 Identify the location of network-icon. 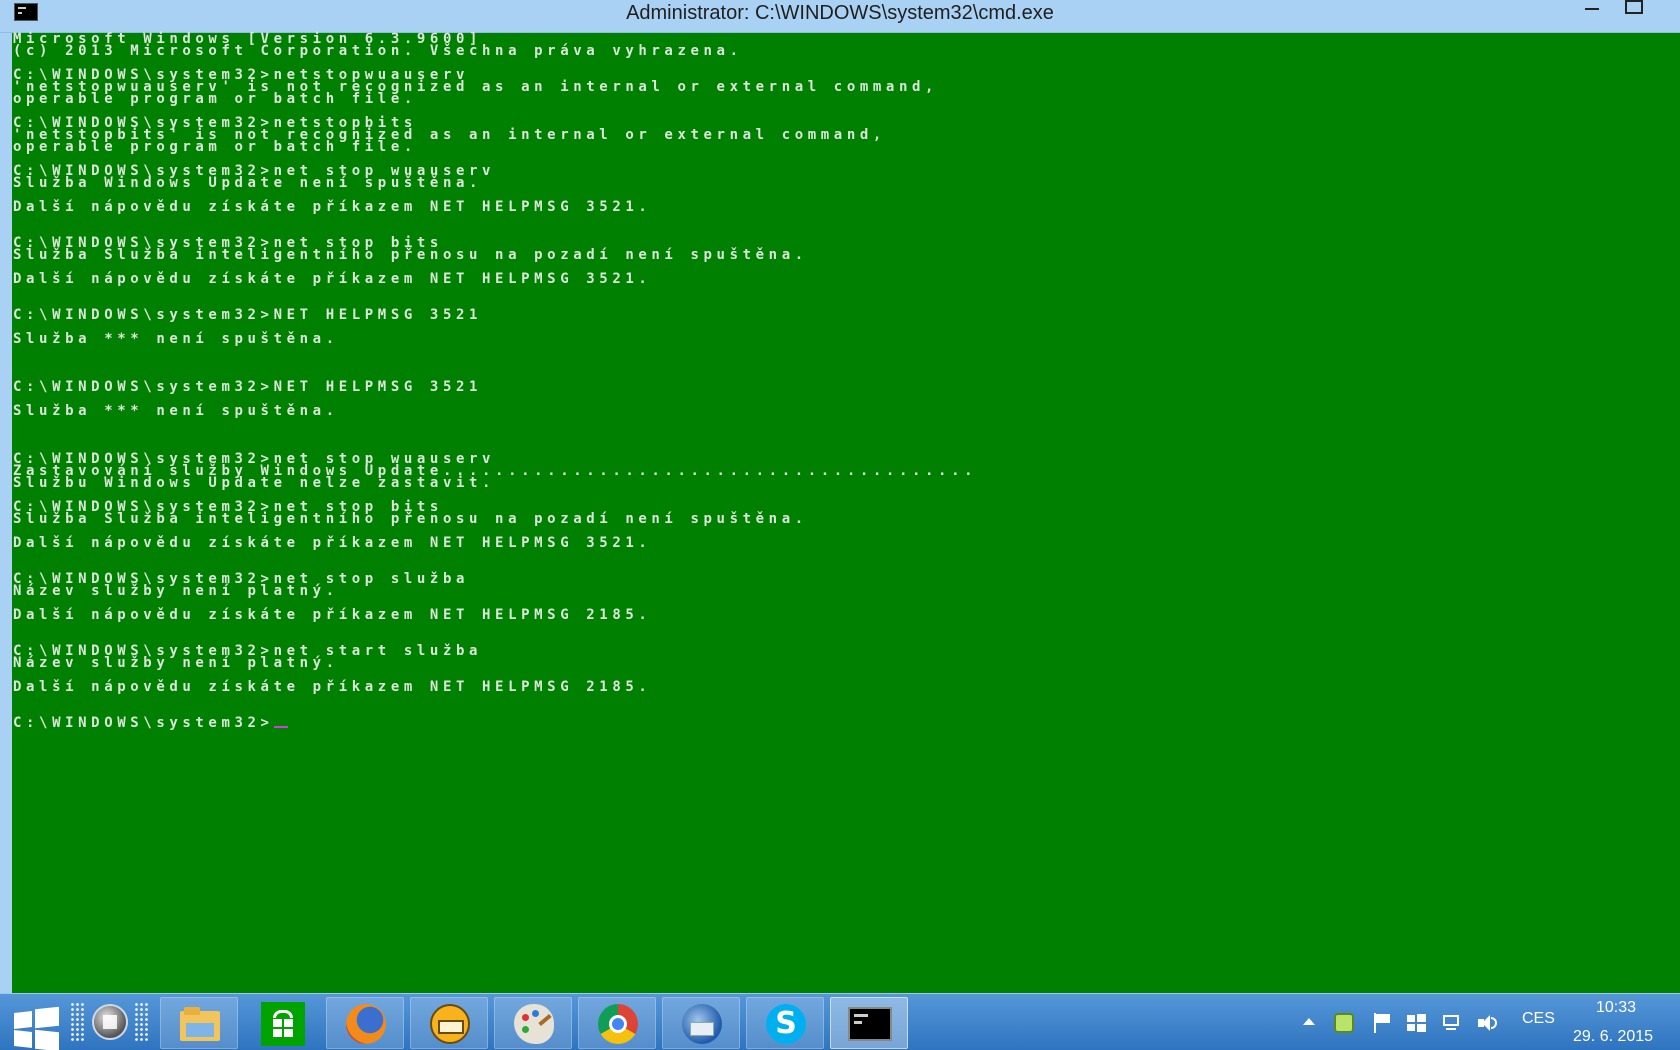
(1450, 1023).